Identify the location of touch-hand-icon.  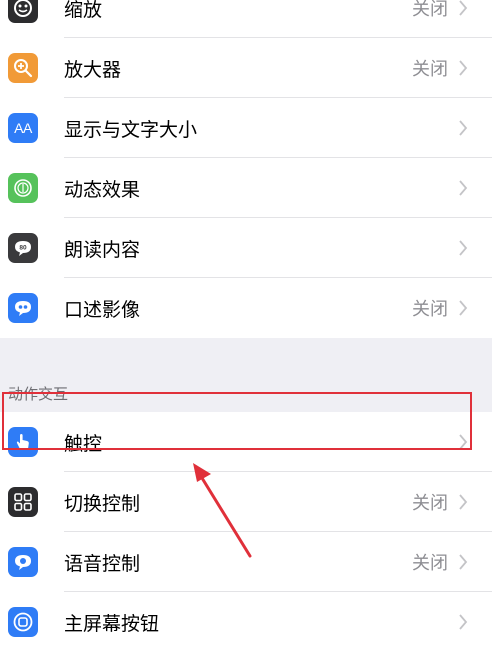
(23, 442).